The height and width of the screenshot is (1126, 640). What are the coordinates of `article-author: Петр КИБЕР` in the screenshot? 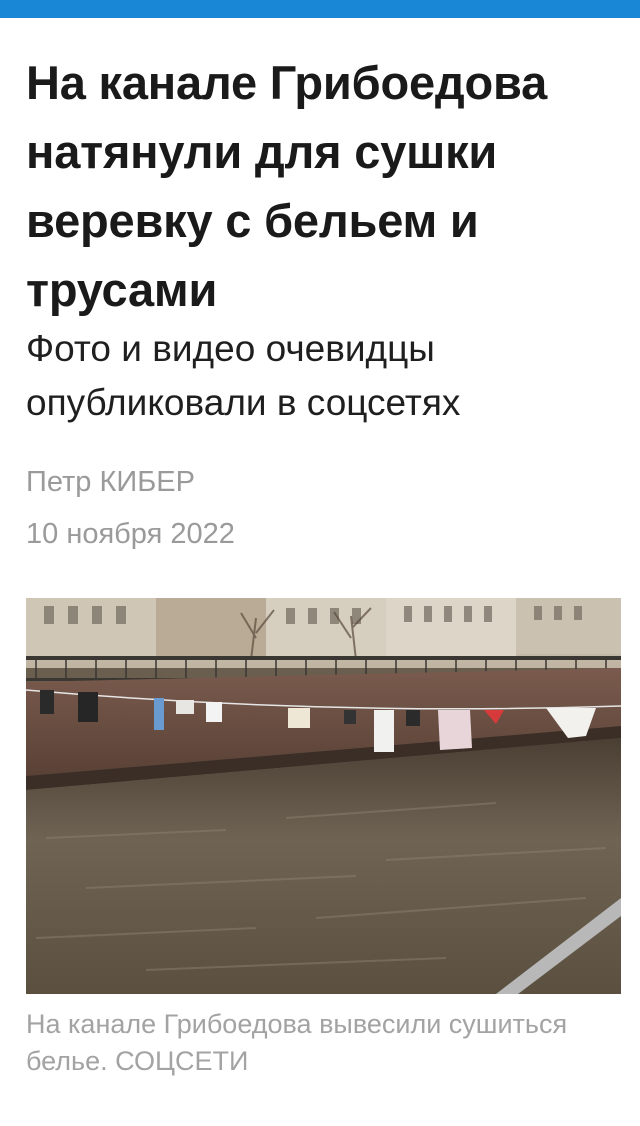 It's located at (110, 482).